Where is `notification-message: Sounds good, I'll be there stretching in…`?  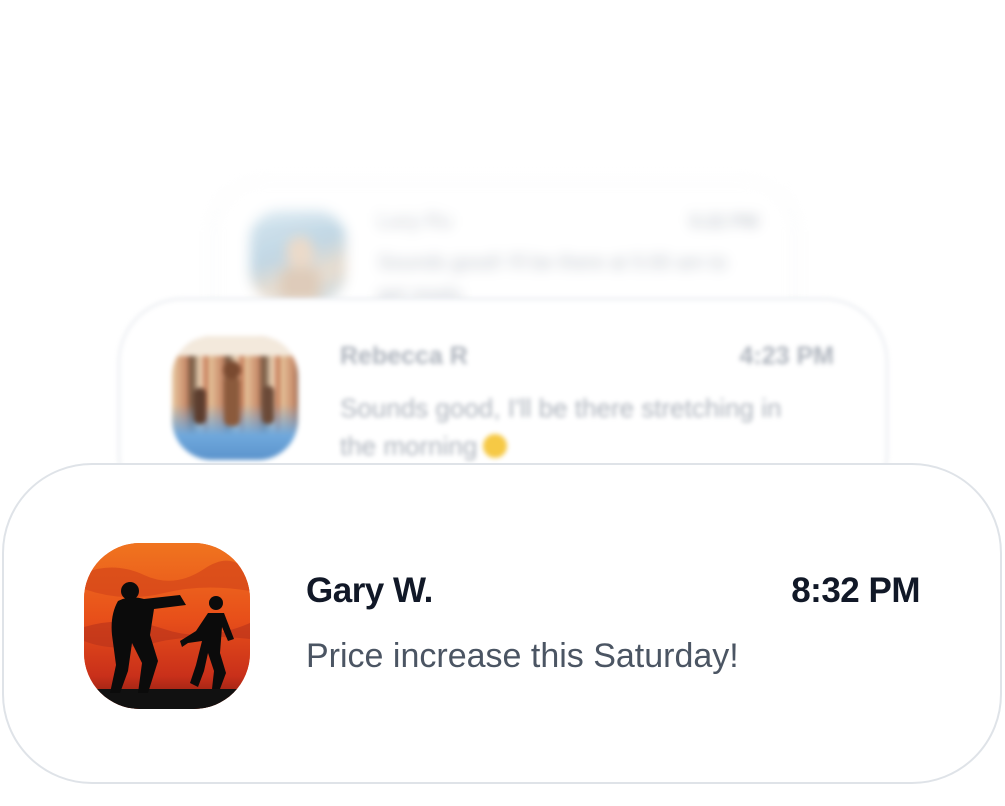
notification-message: Sounds good, I'll be there stretching in… is located at coordinates (575, 427).